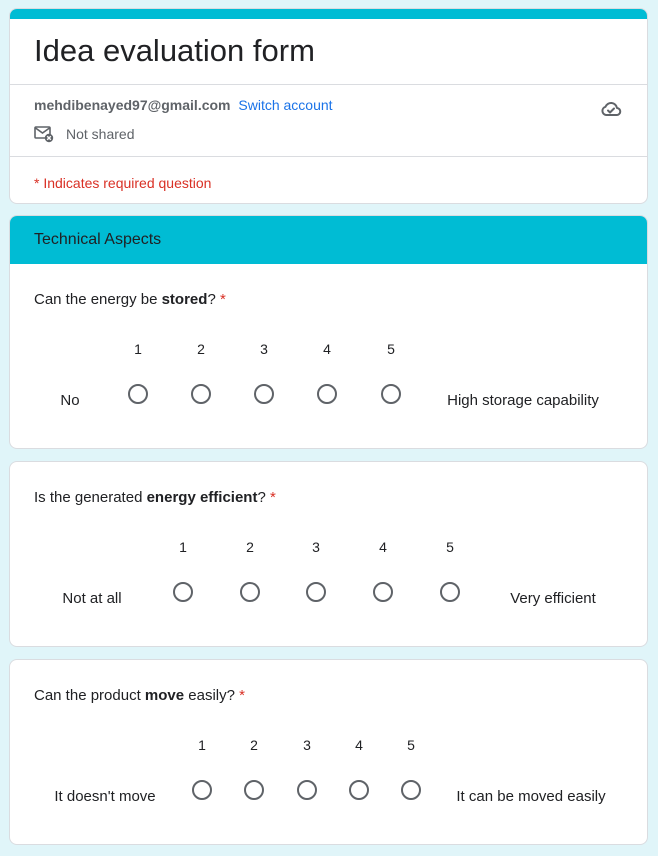  I want to click on question-text-bold: move, so click(164, 695).